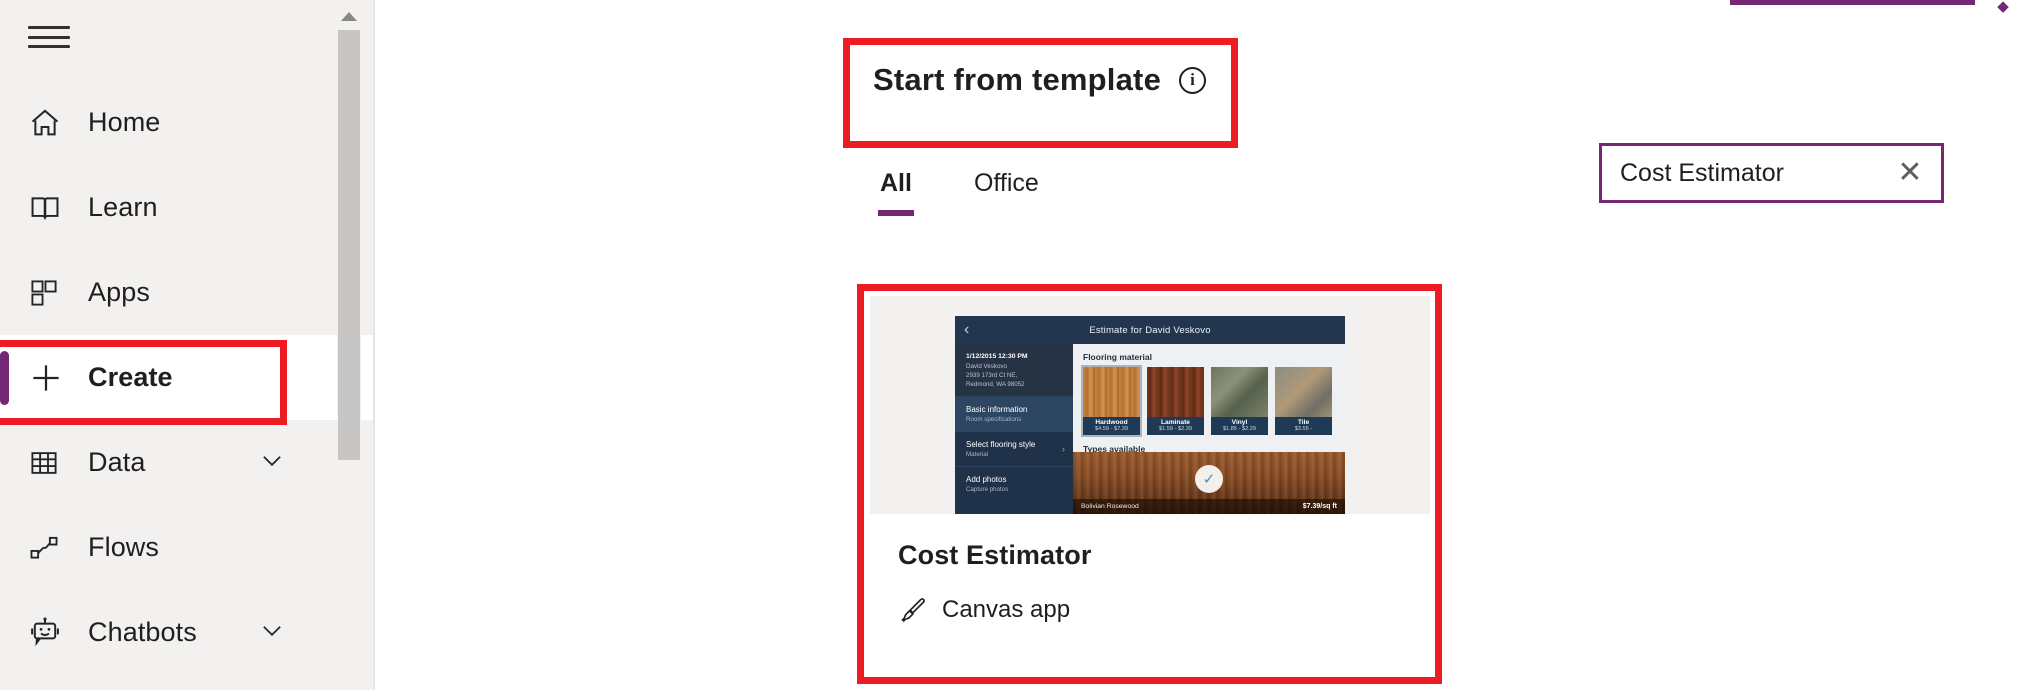 This screenshot has width=2025, height=690. What do you see at coordinates (1164, 610) in the screenshot?
I see `template-card-meta: Canvas app` at bounding box center [1164, 610].